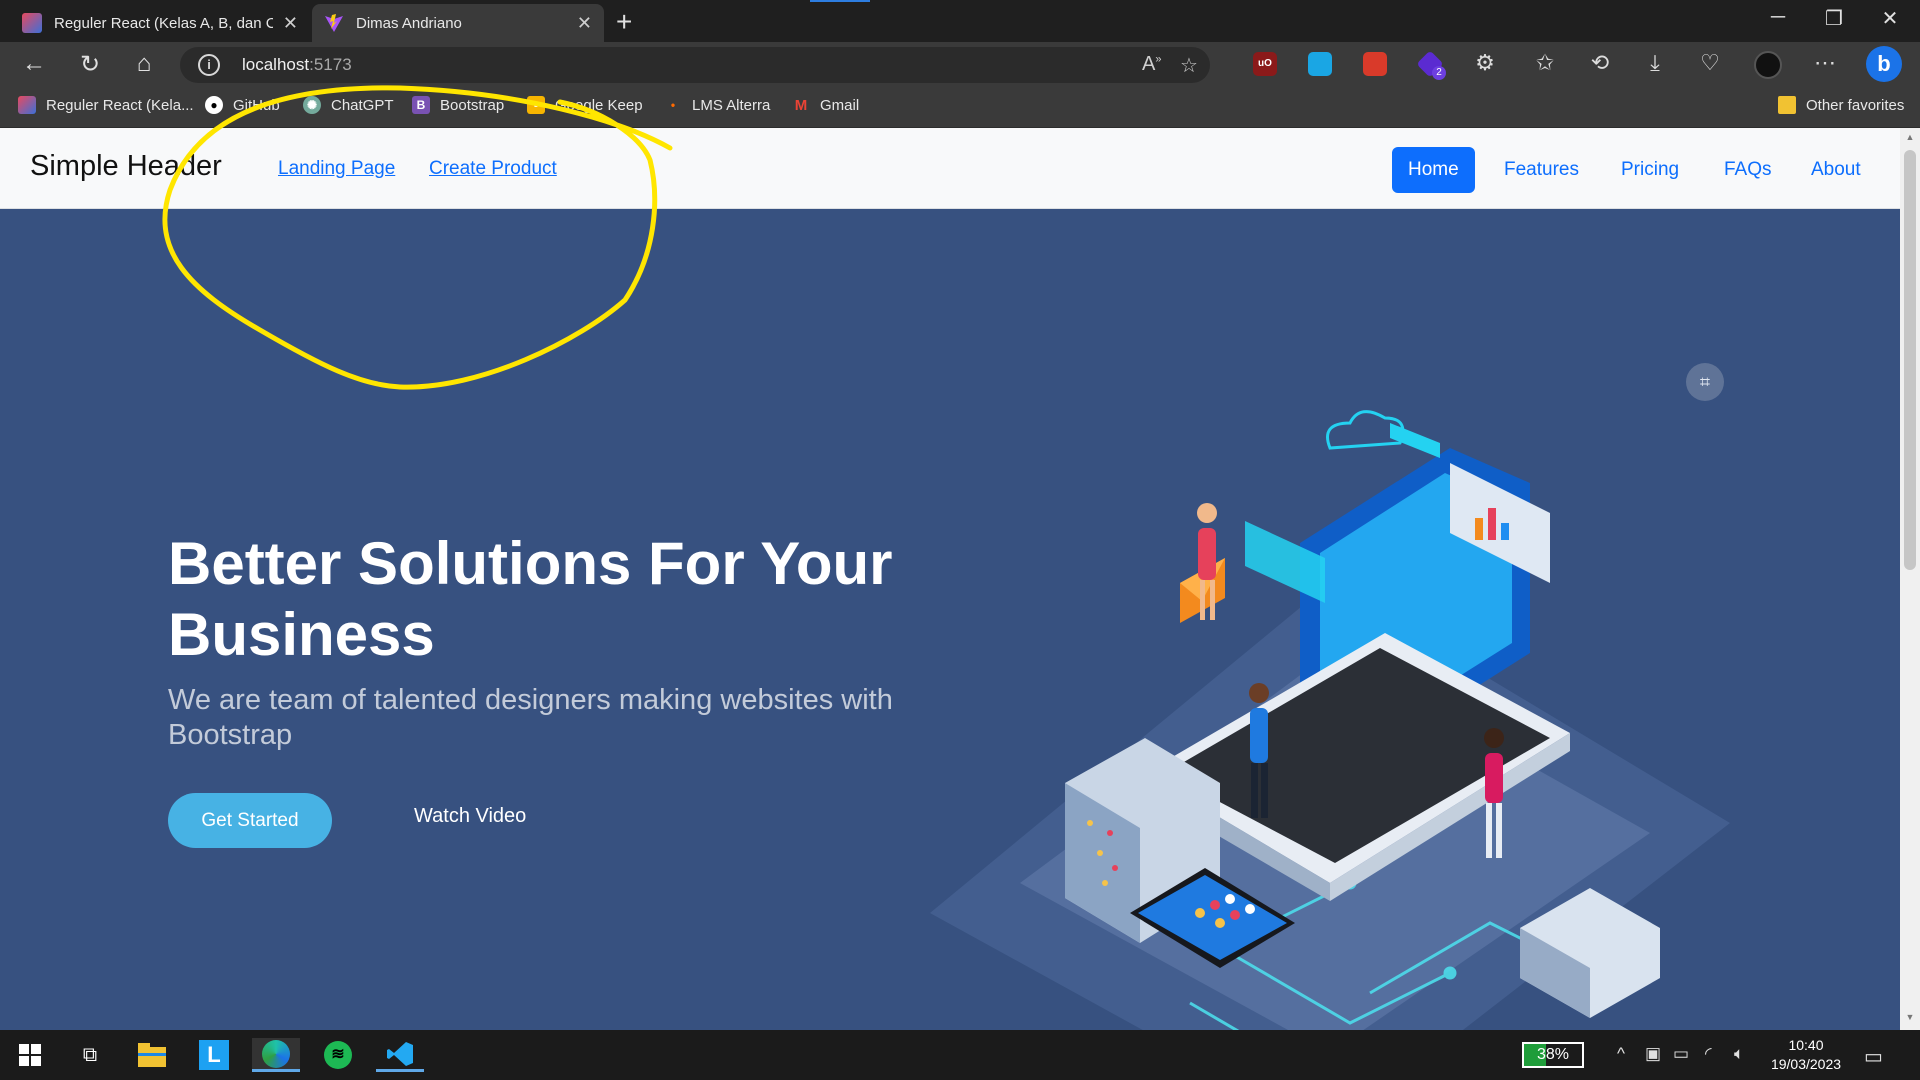  Describe the element at coordinates (1710, 63) in the screenshot. I see `browser-essentials-icon: ♡` at that location.